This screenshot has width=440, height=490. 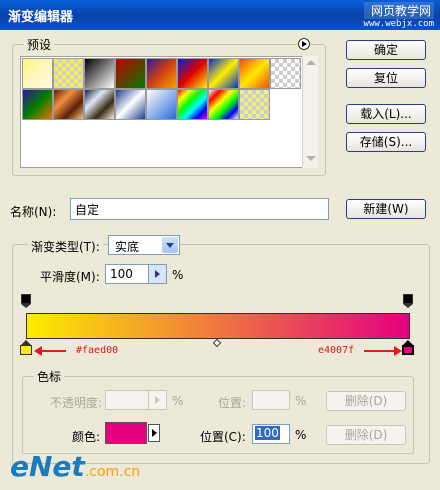 What do you see at coordinates (366, 401) in the screenshot?
I see `opacity-delete-button: 删除(D)` at bounding box center [366, 401].